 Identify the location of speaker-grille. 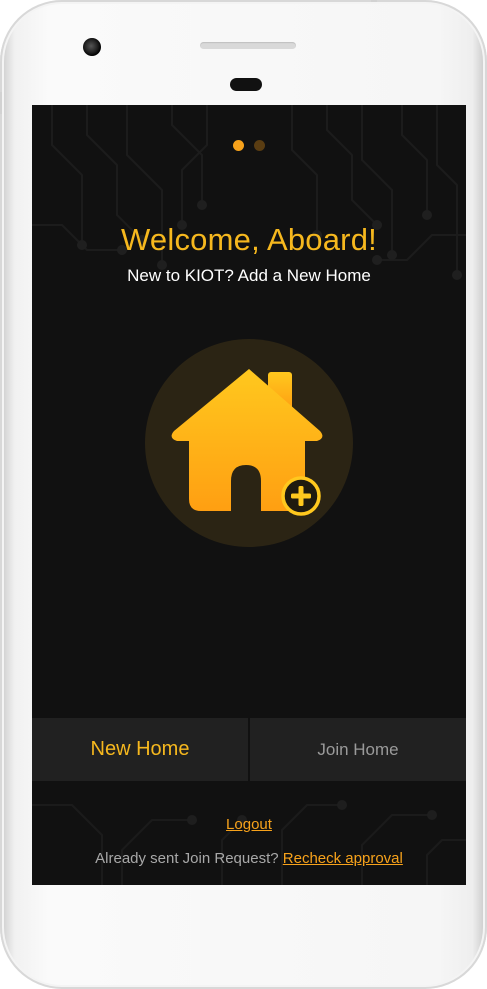
(248, 45).